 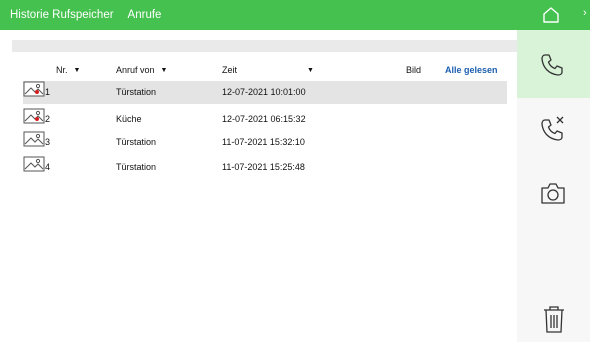 I want to click on cell-time: 12-07-2021 10:01:00, so click(x=264, y=92).